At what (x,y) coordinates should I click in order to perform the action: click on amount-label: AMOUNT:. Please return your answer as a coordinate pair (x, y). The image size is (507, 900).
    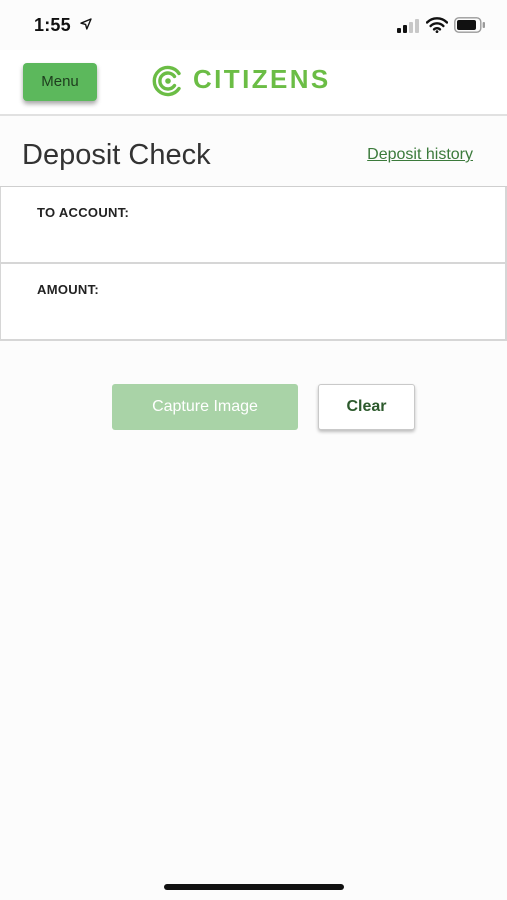
    Looking at the image, I should click on (68, 289).